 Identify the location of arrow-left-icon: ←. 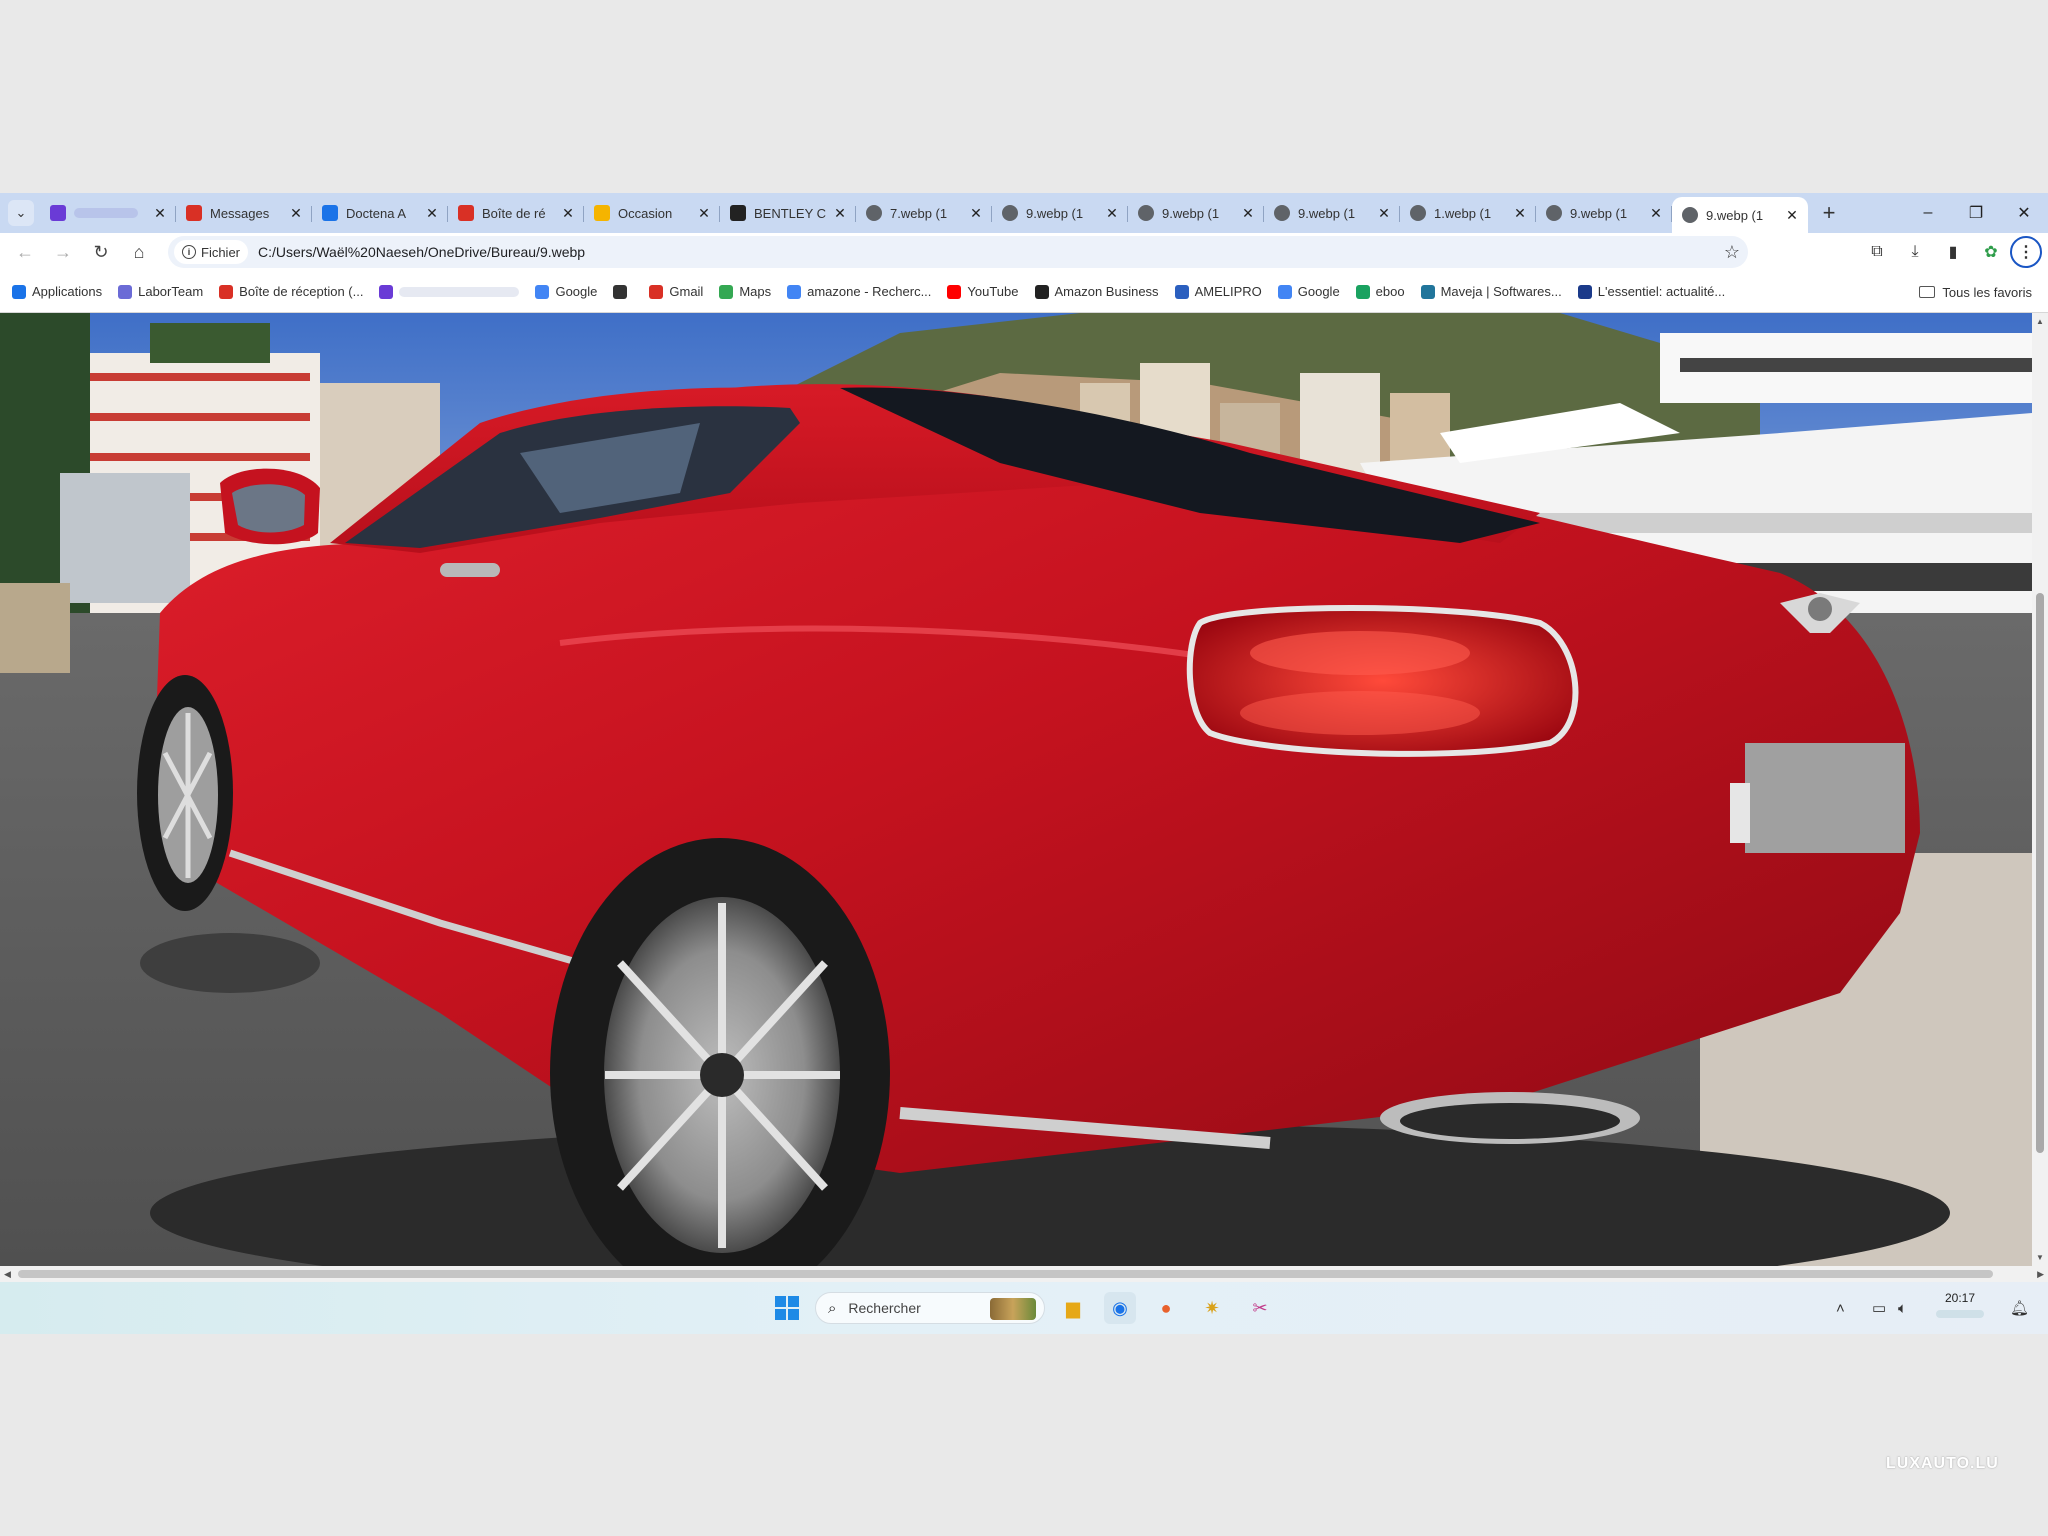
(25, 251).